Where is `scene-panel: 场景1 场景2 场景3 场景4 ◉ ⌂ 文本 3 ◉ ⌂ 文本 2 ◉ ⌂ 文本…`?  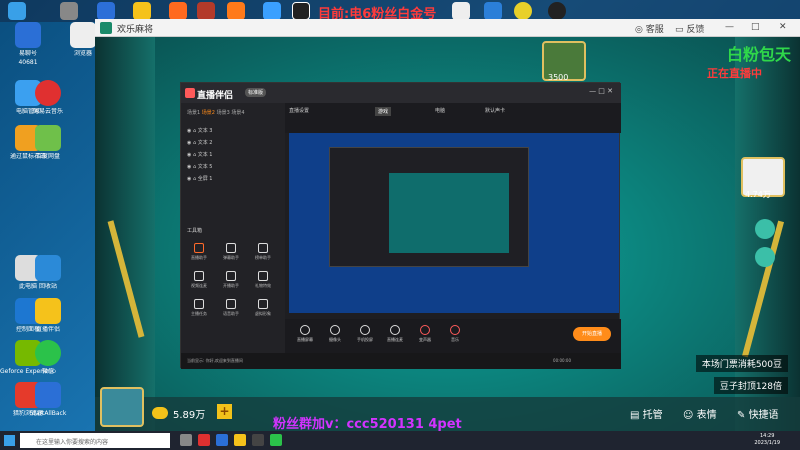 scene-panel: 场景1 场景2 场景3 场景4 ◉ ⌂ 文本 3 ◉ ⌂ 文本 2 ◉ ⌂ 文本… is located at coordinates (233, 236).